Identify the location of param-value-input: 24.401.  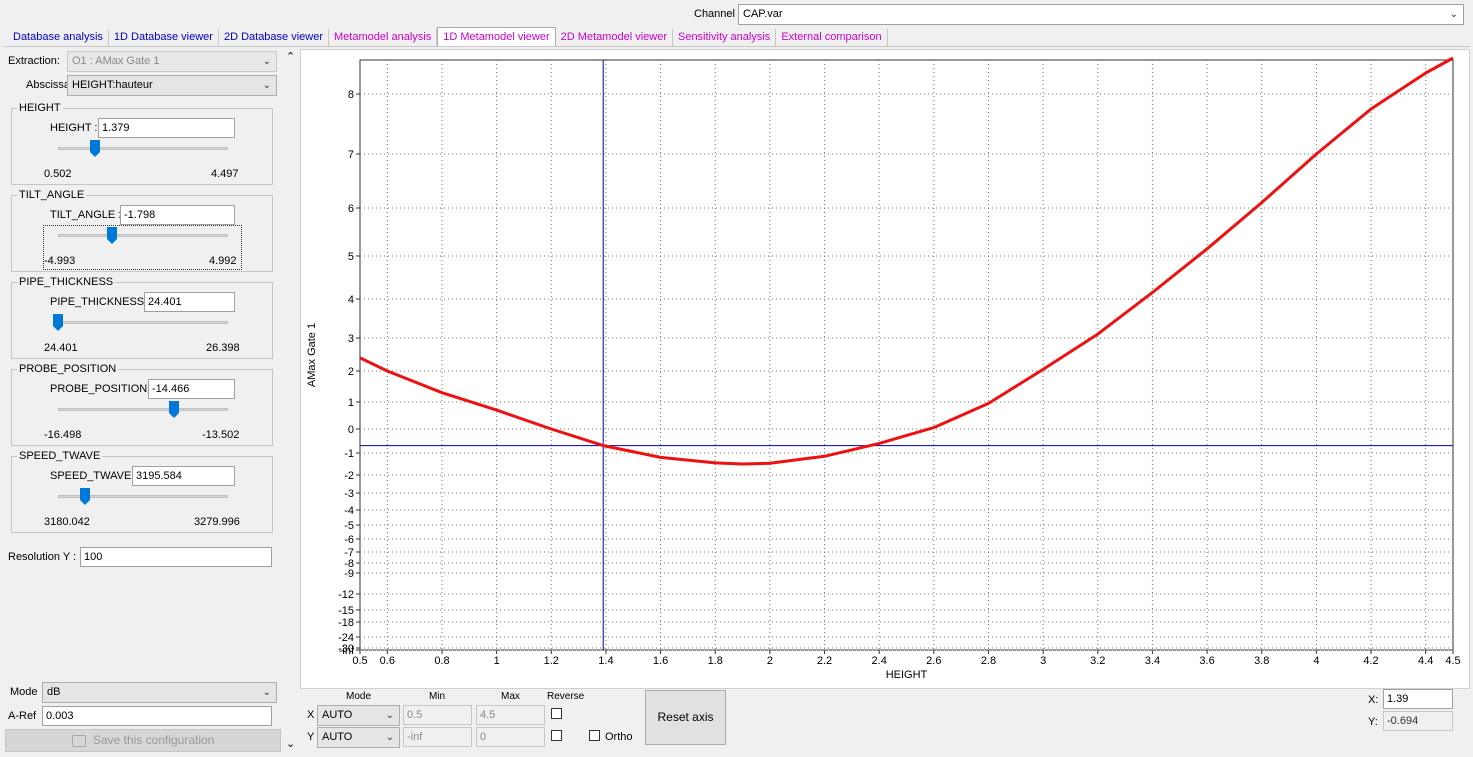
(189, 302).